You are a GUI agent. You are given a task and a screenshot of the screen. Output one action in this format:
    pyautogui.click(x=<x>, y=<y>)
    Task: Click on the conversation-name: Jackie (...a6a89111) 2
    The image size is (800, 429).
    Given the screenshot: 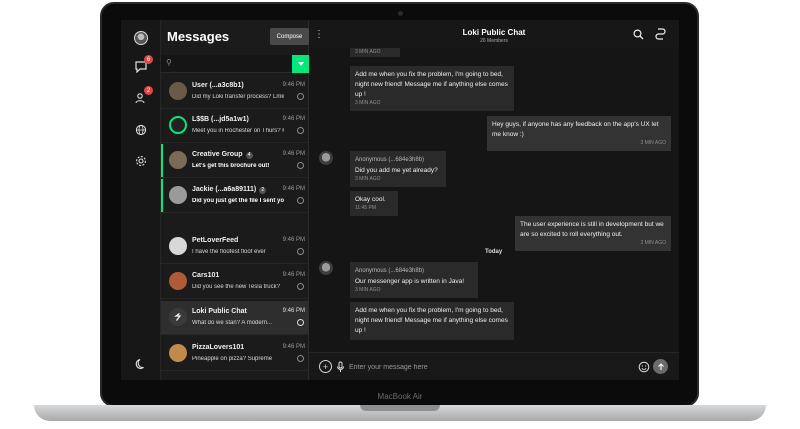 What is the action you would take?
    pyautogui.click(x=229, y=190)
    